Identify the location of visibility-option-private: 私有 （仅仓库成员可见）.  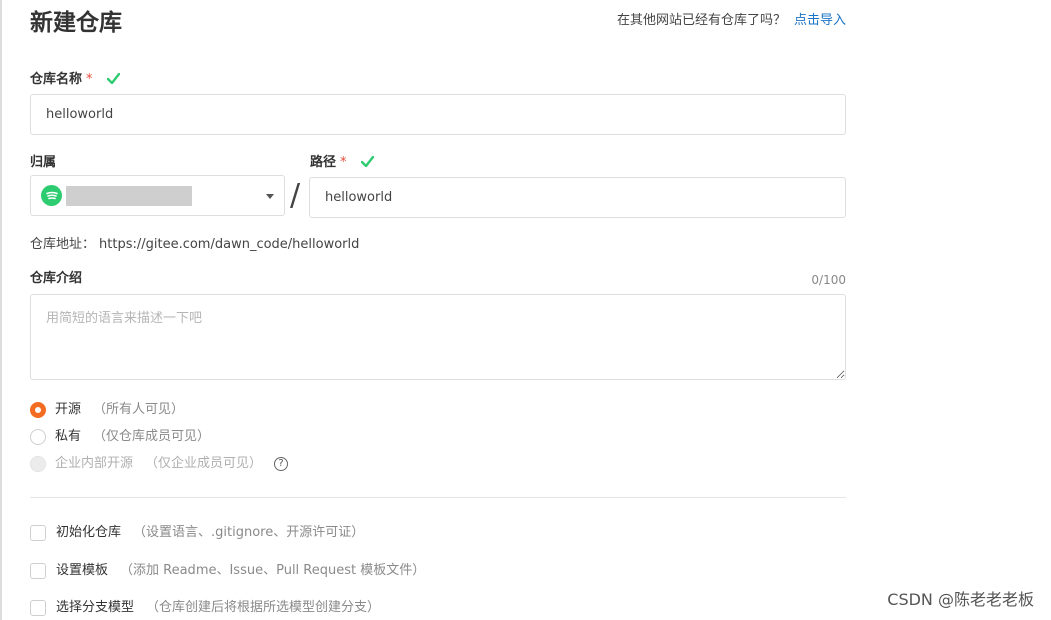
(120, 437).